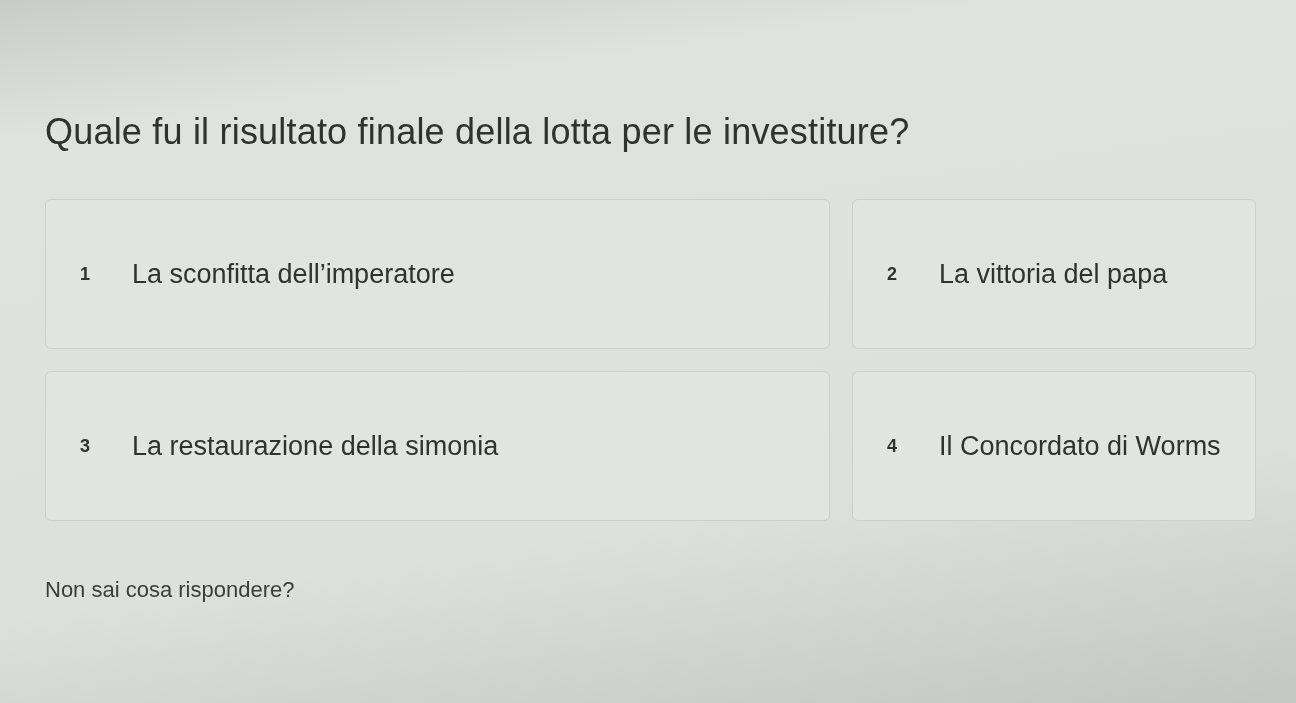  Describe the element at coordinates (1054, 274) in the screenshot. I see `answer-option: 2 La vittoria del papa` at that location.